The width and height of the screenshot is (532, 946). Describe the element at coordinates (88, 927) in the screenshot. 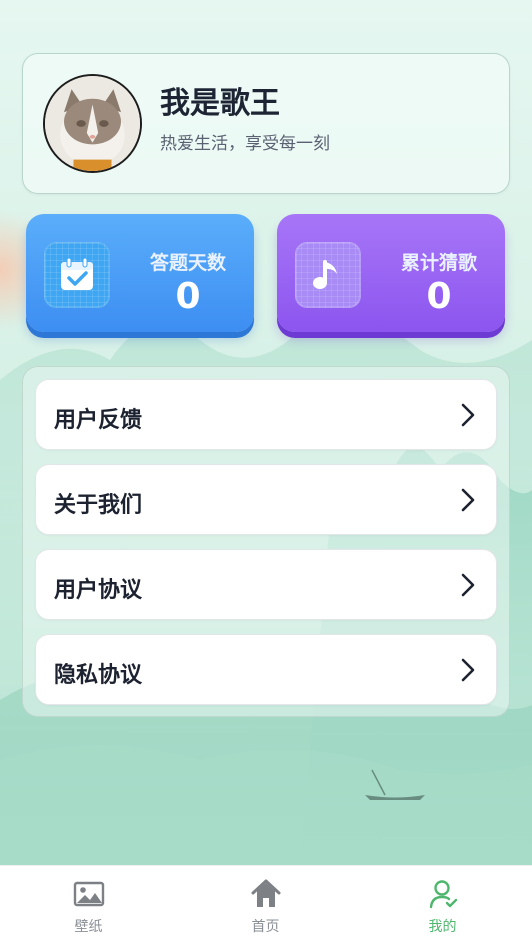

I see `tab-label: 壁纸` at that location.